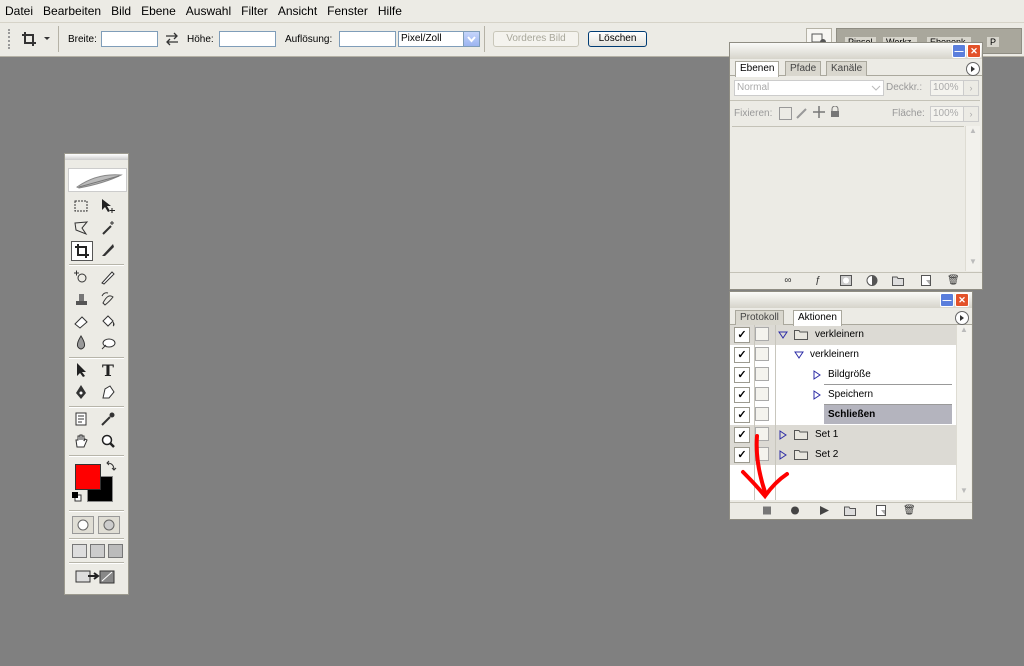 This screenshot has width=1024, height=666. Describe the element at coordinates (819, 112) in the screenshot. I see `lock-position-icon` at that location.